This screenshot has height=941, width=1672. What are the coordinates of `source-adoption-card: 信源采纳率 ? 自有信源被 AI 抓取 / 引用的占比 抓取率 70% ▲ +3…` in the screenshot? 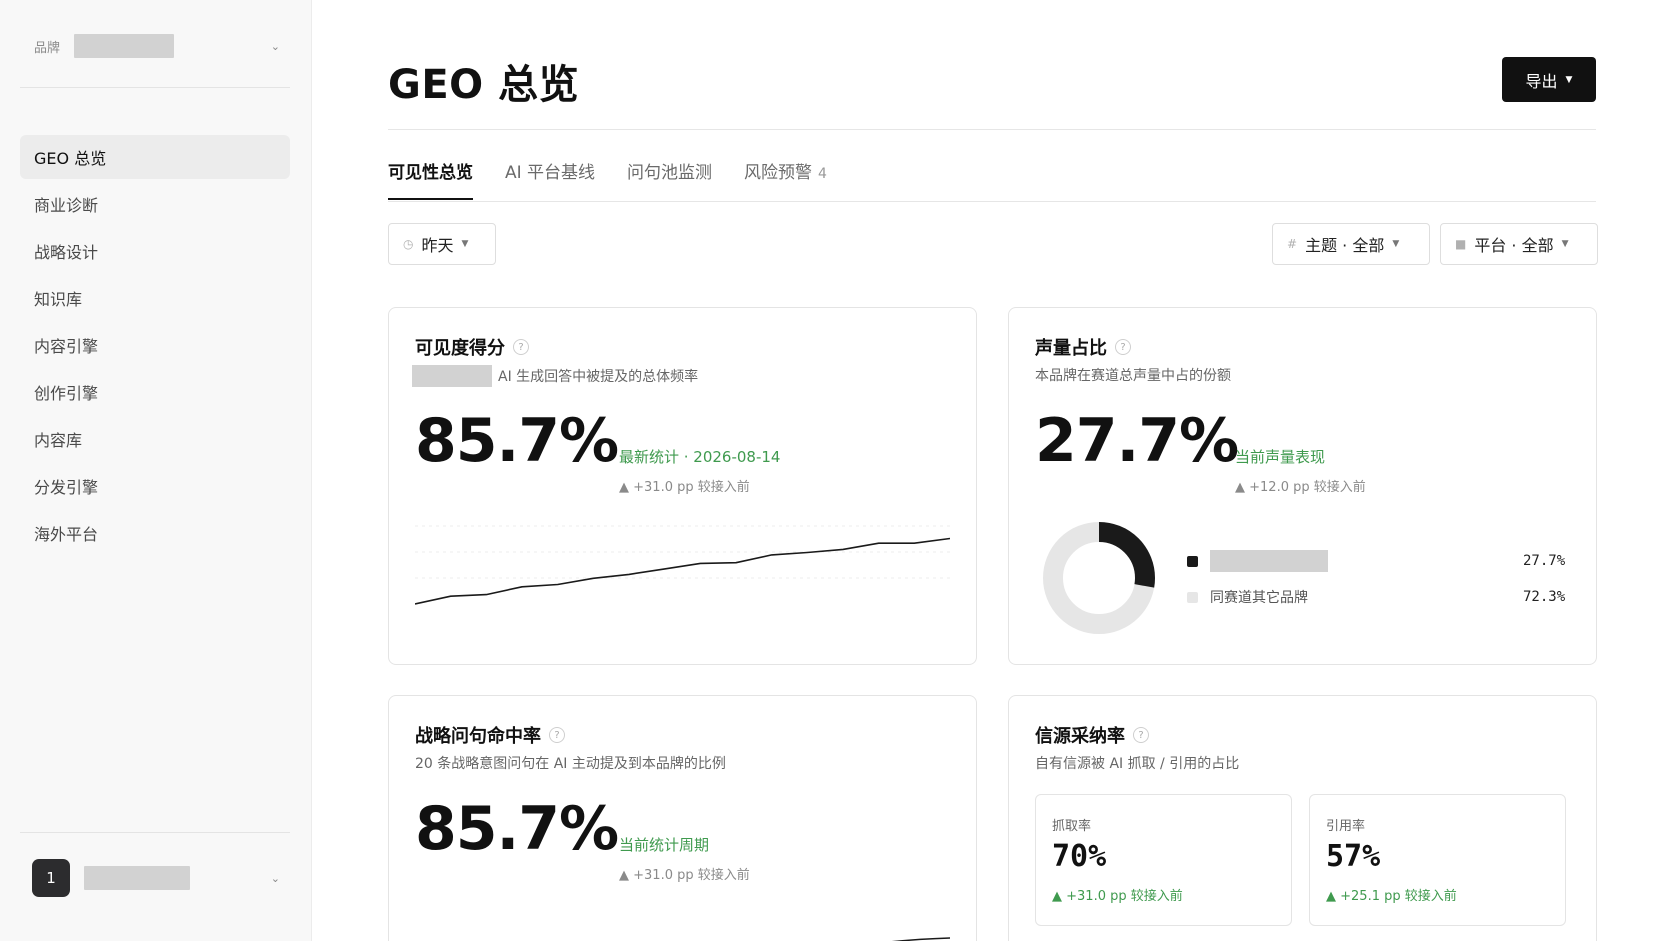 It's located at (1302, 818).